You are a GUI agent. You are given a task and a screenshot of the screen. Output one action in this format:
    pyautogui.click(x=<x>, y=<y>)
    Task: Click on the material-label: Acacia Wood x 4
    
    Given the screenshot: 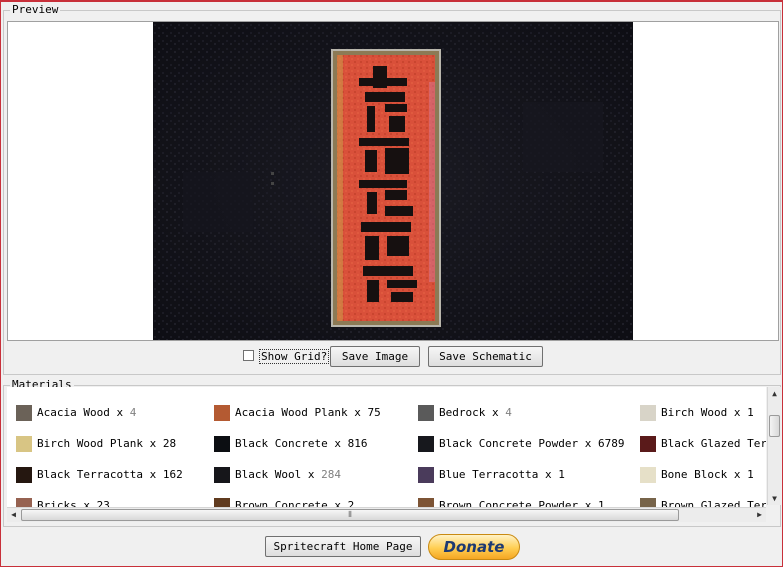 What is the action you would take?
    pyautogui.click(x=86, y=413)
    